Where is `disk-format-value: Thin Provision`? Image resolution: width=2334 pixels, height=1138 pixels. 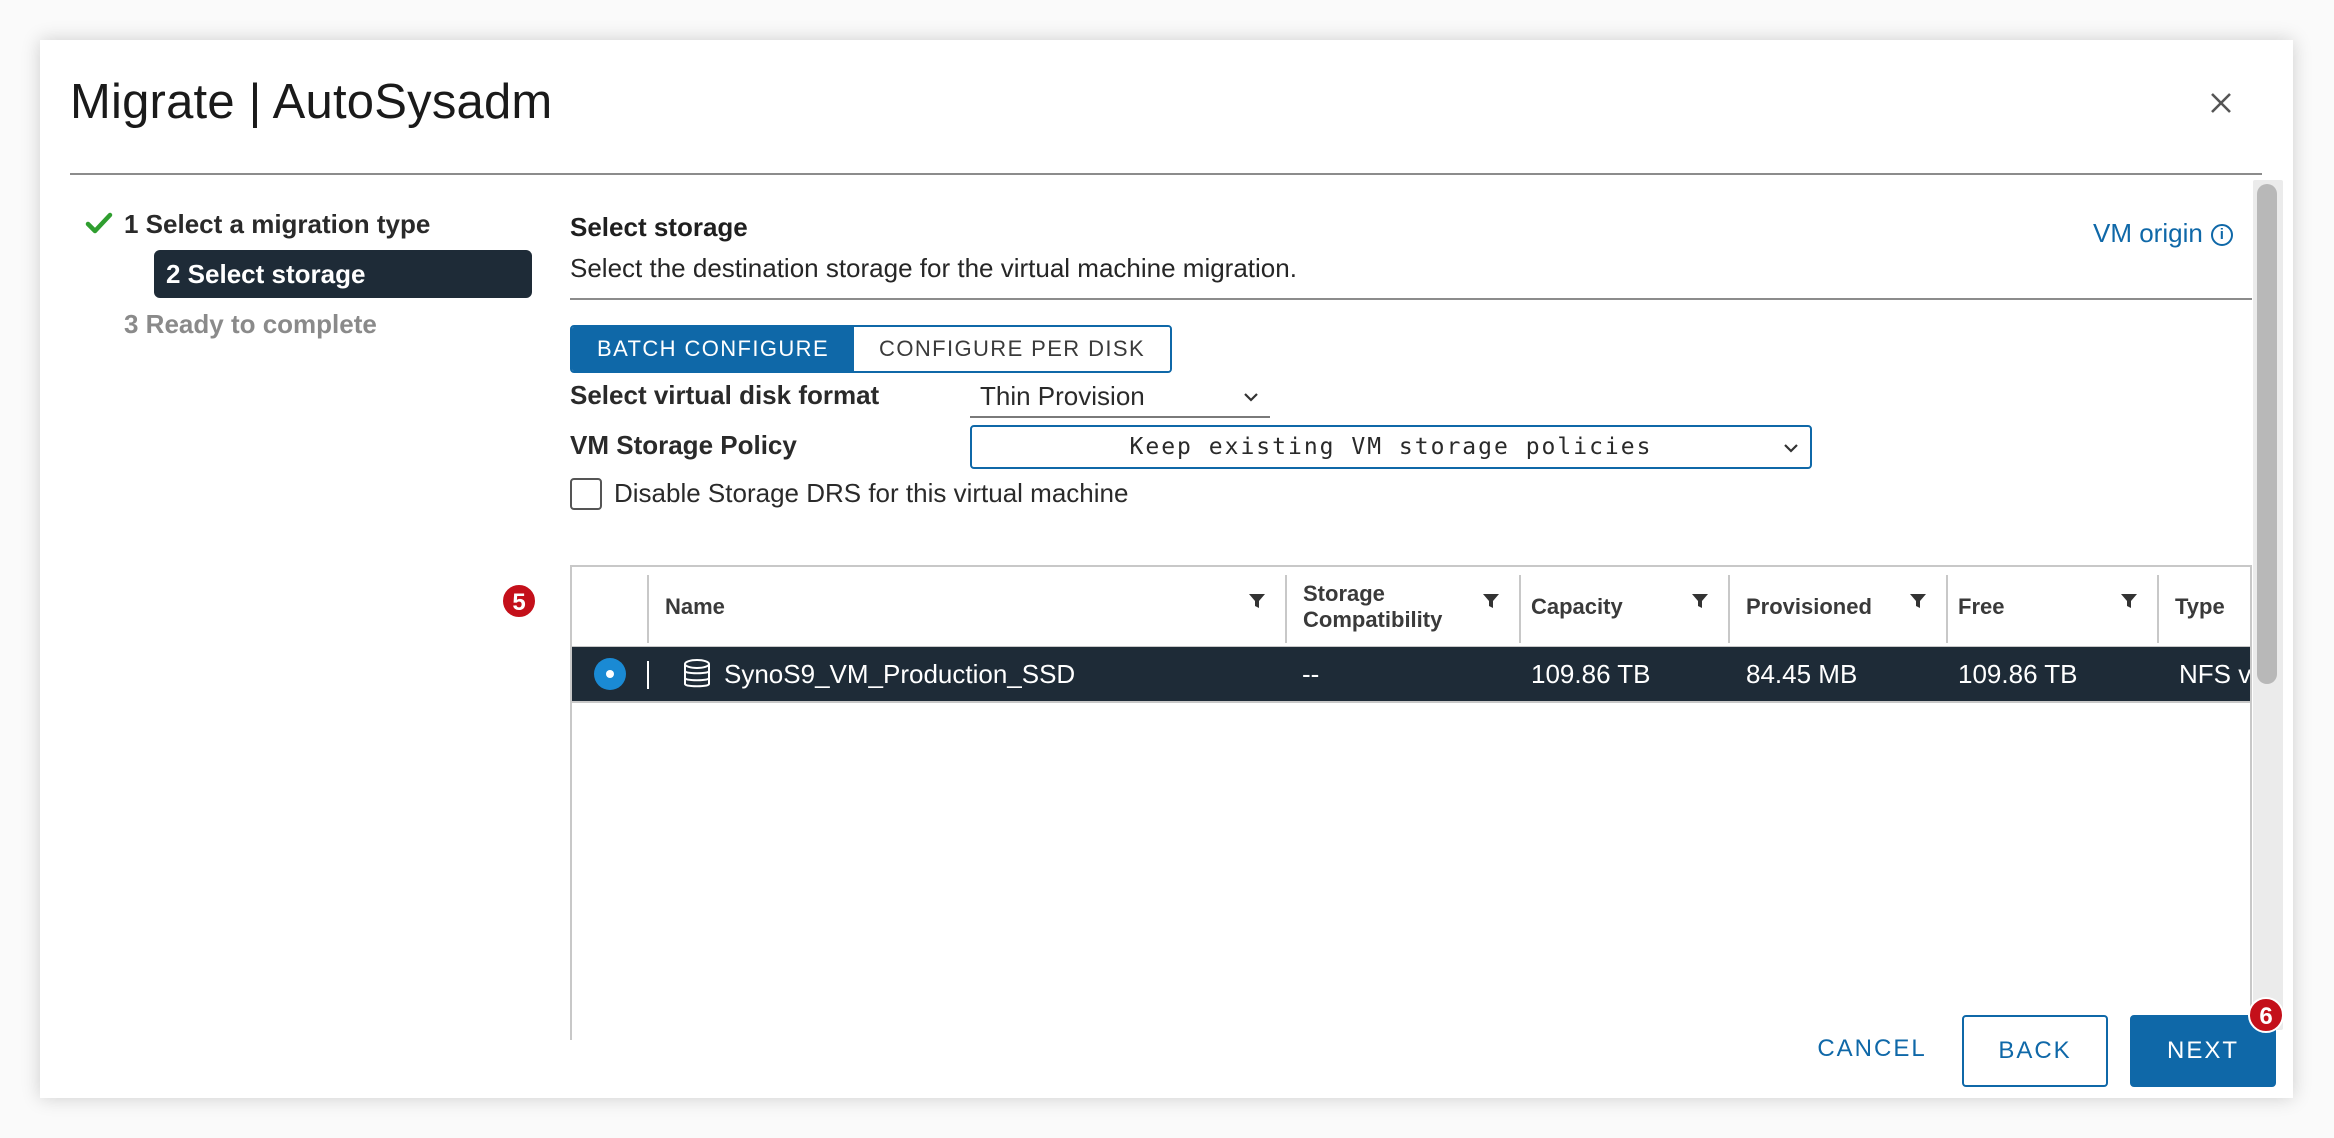 disk-format-value: Thin Provision is located at coordinates (1062, 396).